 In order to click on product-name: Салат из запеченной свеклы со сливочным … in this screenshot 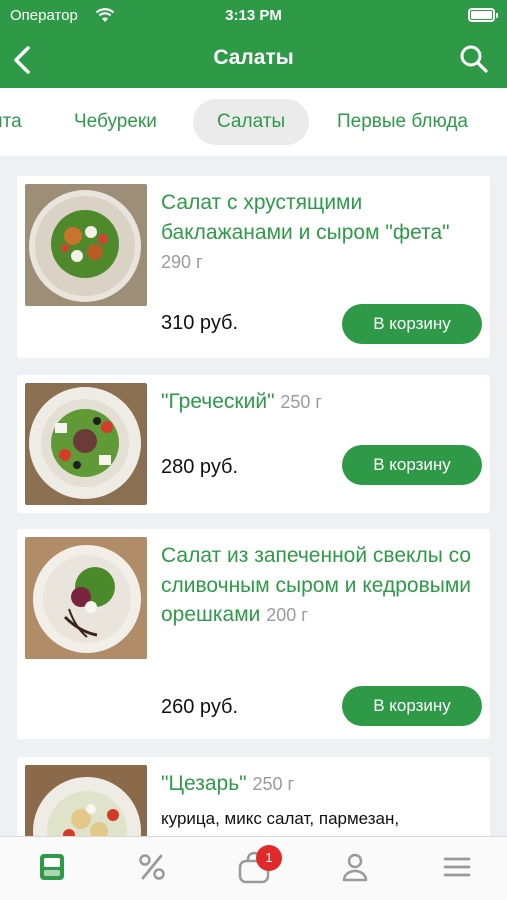, I will do `click(321, 586)`.